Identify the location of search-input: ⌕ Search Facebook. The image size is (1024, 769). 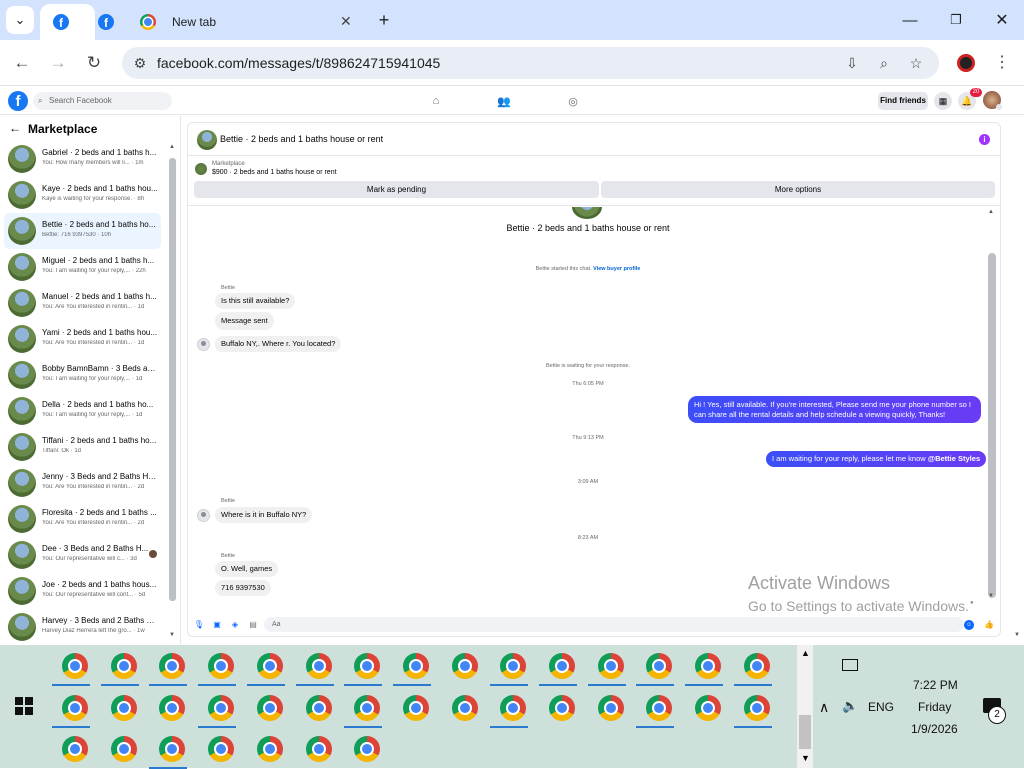
(102, 101).